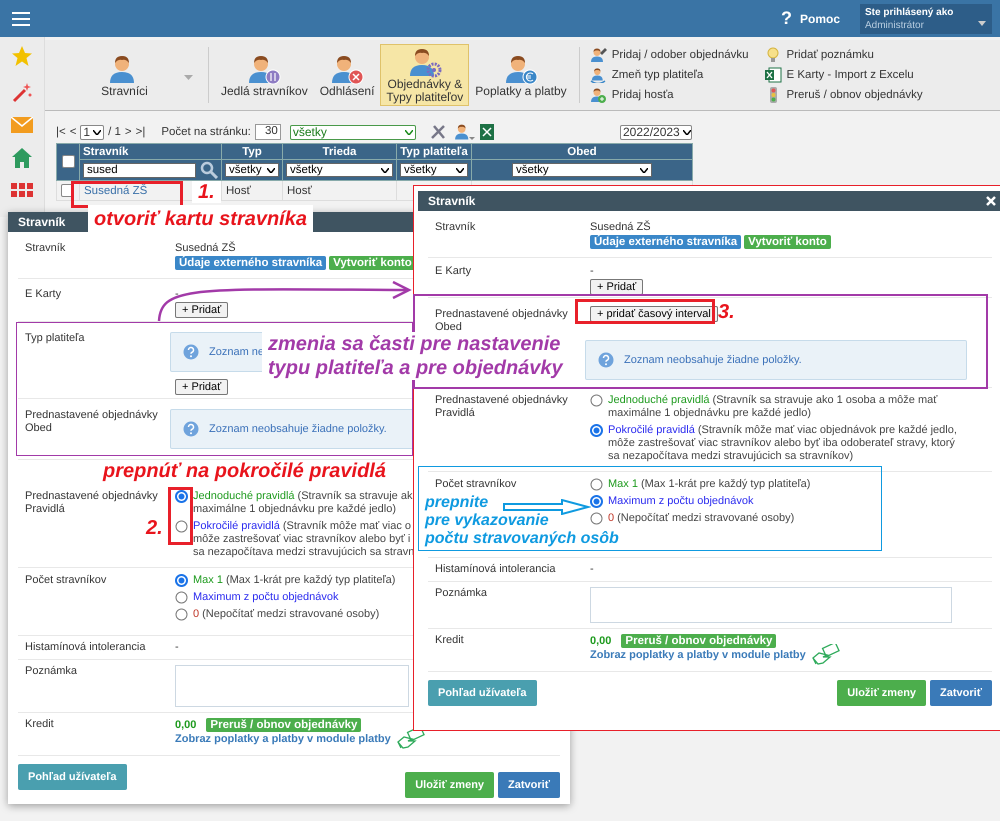 The width and height of the screenshot is (1000, 821). I want to click on search-field: sused, so click(139, 170).